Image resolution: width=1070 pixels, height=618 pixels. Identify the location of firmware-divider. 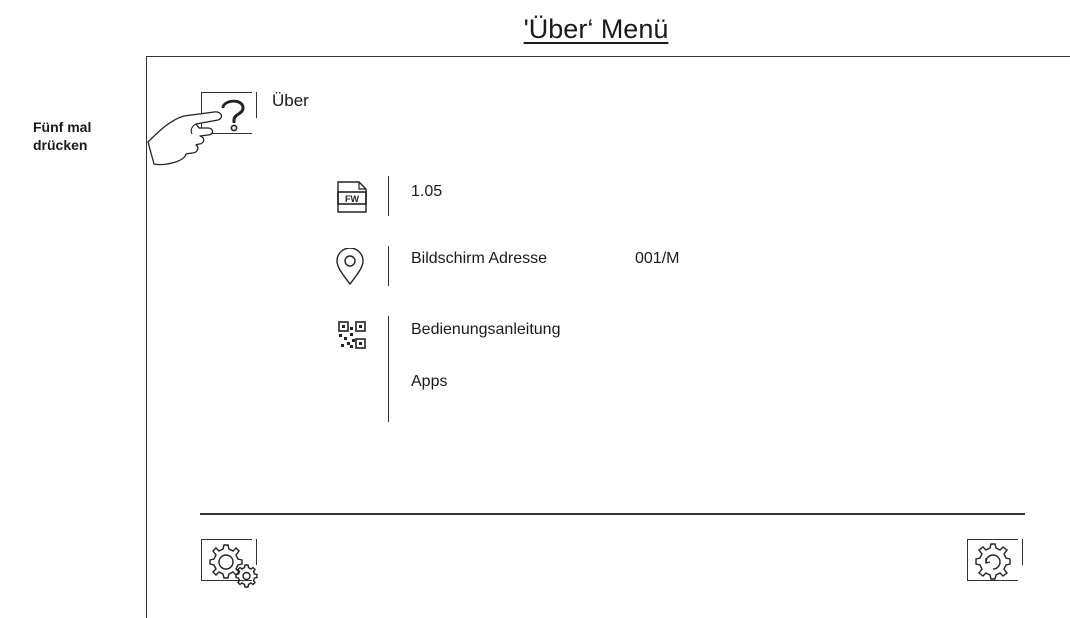
(388, 196).